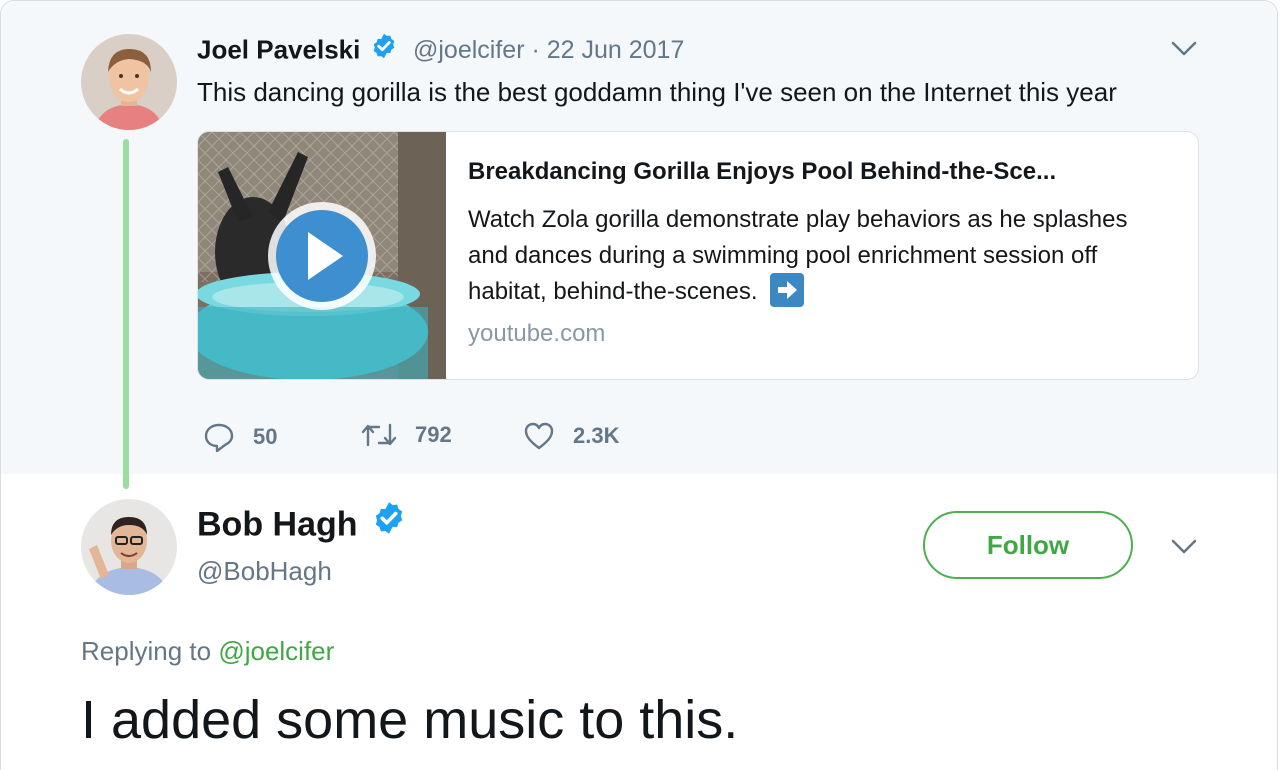 Image resolution: width=1280 pixels, height=770 pixels. What do you see at coordinates (322, 255) in the screenshot?
I see `video-thumbnail` at bounding box center [322, 255].